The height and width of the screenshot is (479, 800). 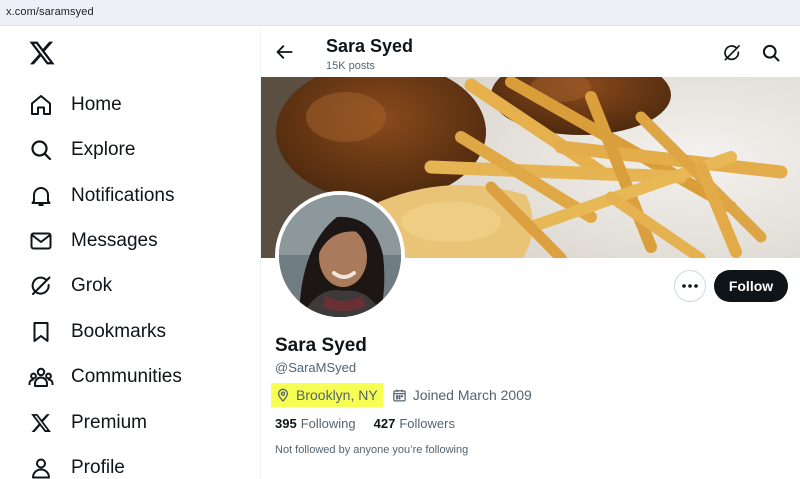 I want to click on location-highlight: Brooklyn, NY, so click(x=327, y=395).